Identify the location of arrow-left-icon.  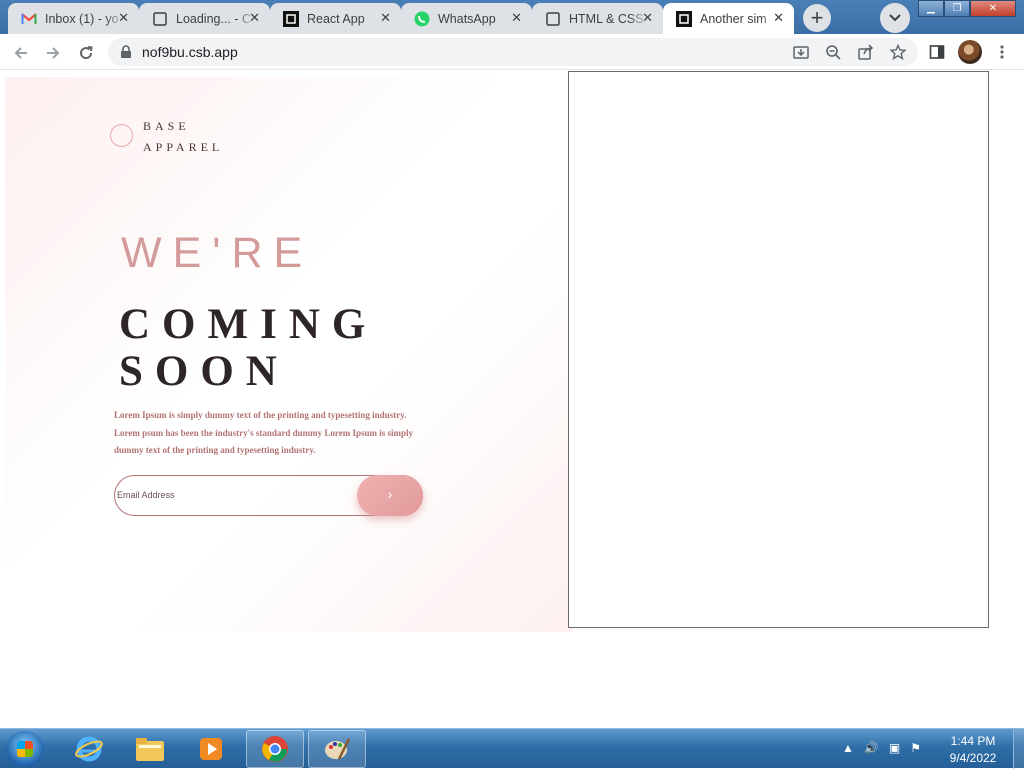
(20, 53).